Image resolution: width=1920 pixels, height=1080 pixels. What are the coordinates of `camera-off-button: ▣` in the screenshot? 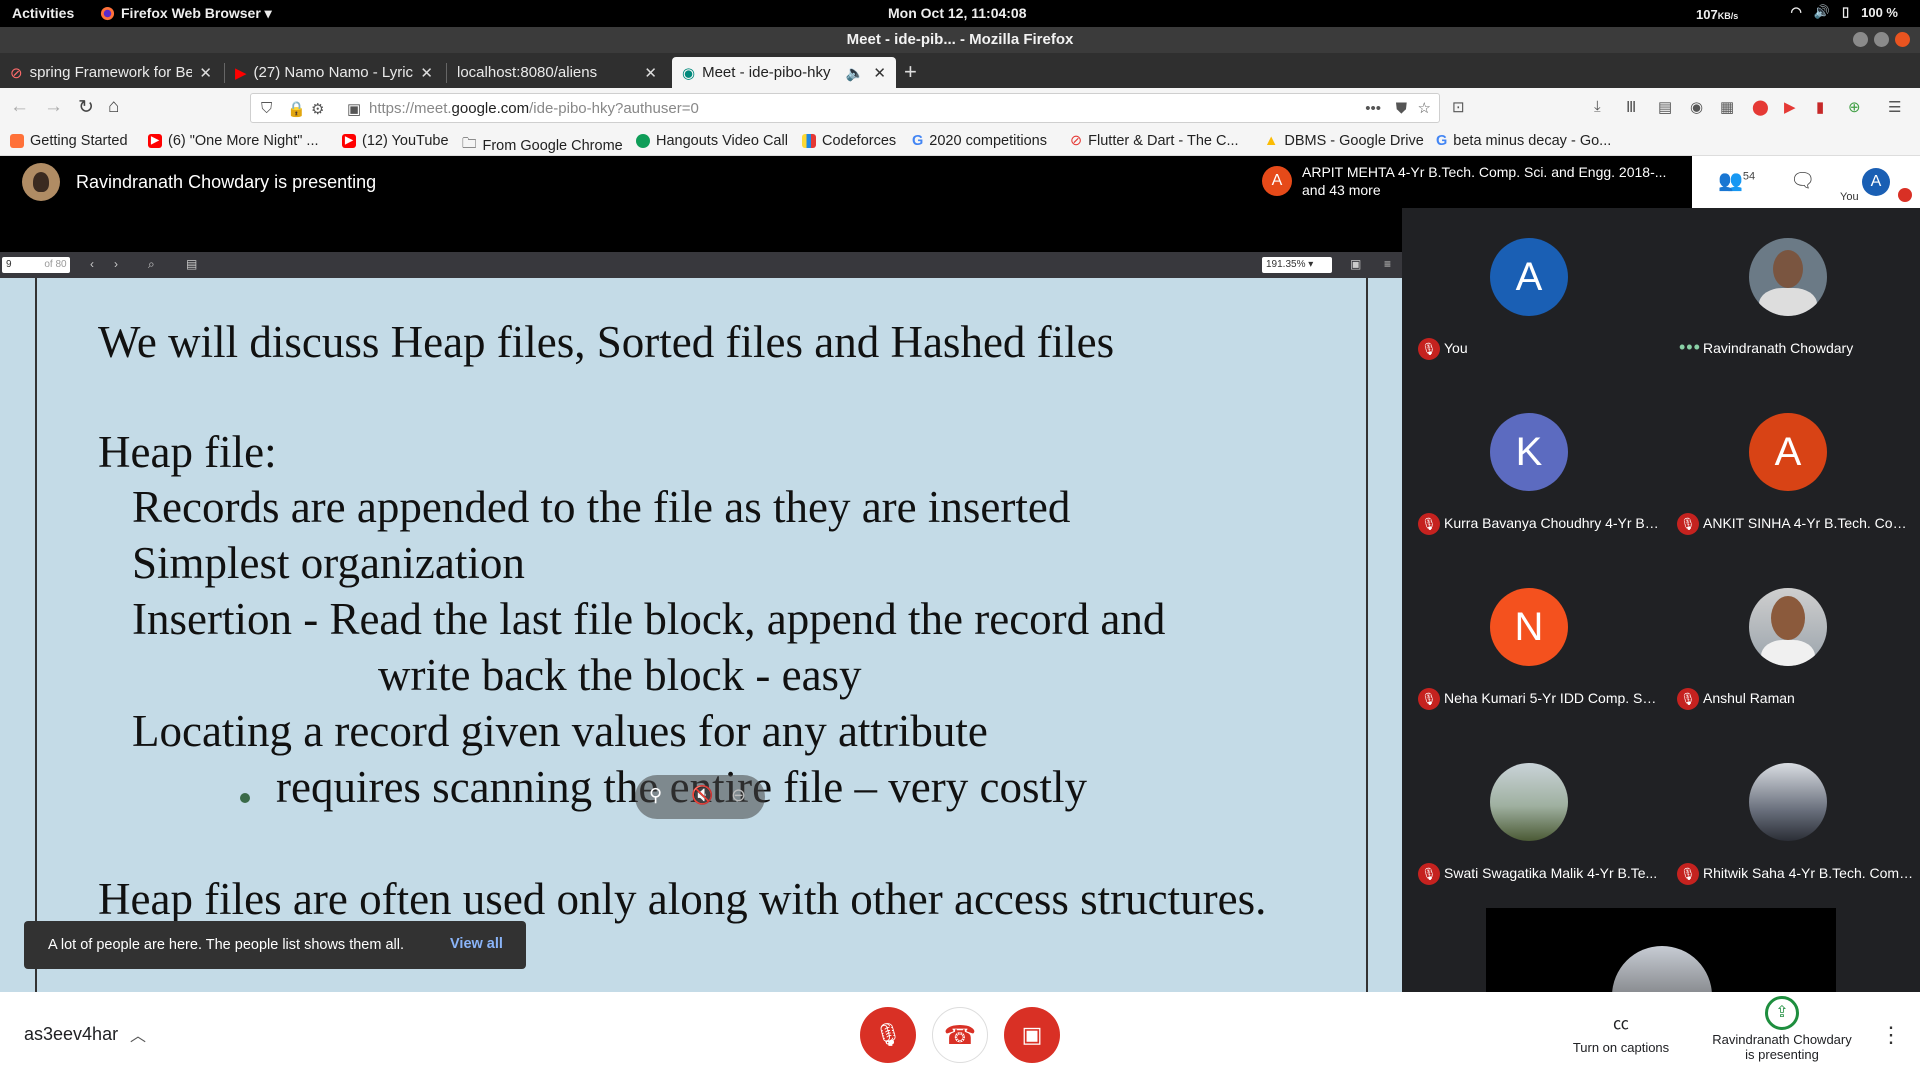 It's located at (1032, 1035).